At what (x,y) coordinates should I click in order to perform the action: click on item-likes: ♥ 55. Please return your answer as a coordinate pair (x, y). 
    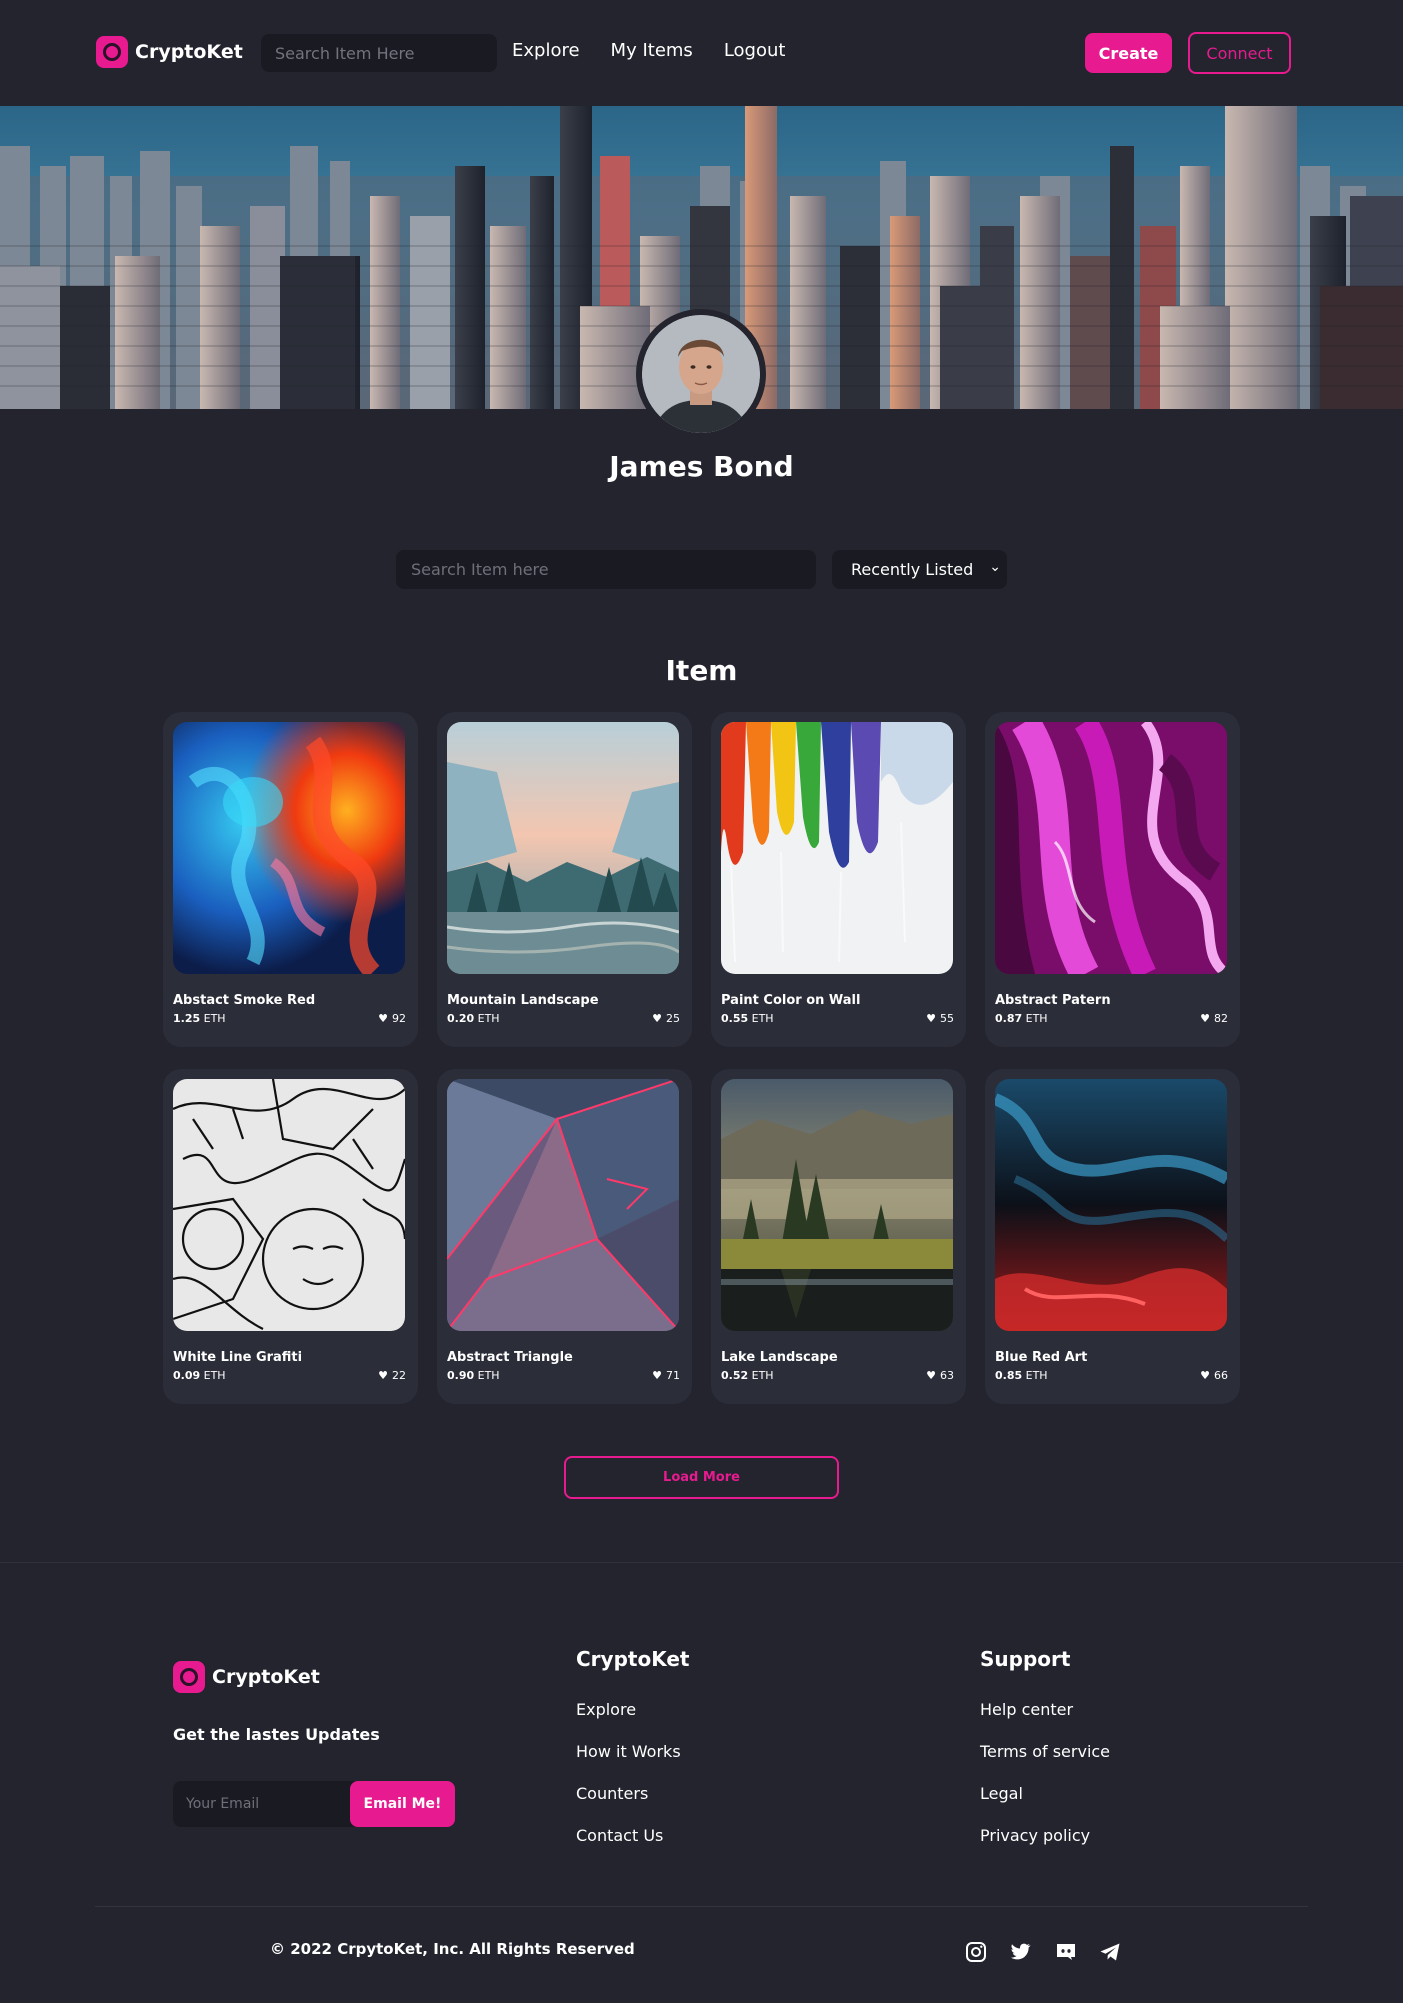
    Looking at the image, I should click on (940, 1018).